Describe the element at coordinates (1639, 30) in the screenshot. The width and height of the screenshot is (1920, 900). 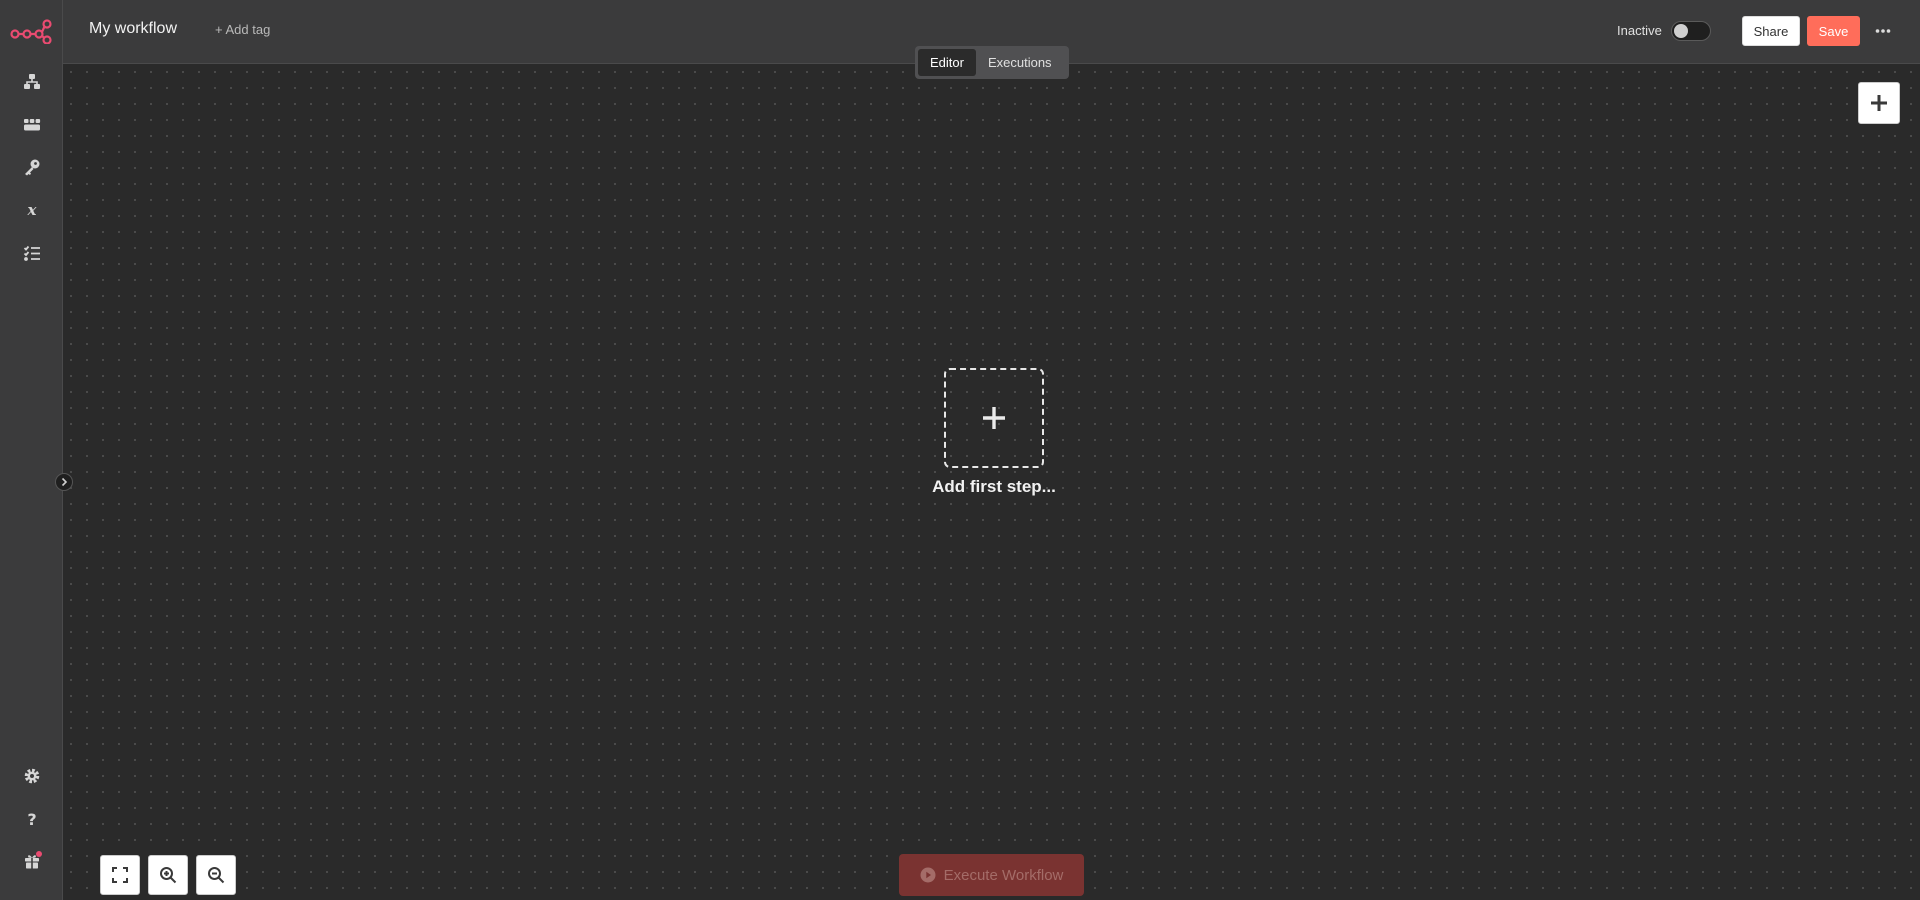
I see `active-state-label: Inactive` at that location.